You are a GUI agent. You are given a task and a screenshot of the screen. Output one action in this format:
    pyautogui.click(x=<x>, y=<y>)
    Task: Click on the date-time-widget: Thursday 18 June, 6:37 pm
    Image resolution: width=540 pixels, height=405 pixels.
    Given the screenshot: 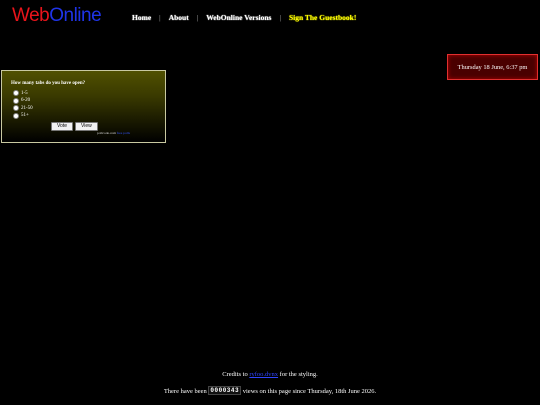 What is the action you would take?
    pyautogui.click(x=492, y=67)
    